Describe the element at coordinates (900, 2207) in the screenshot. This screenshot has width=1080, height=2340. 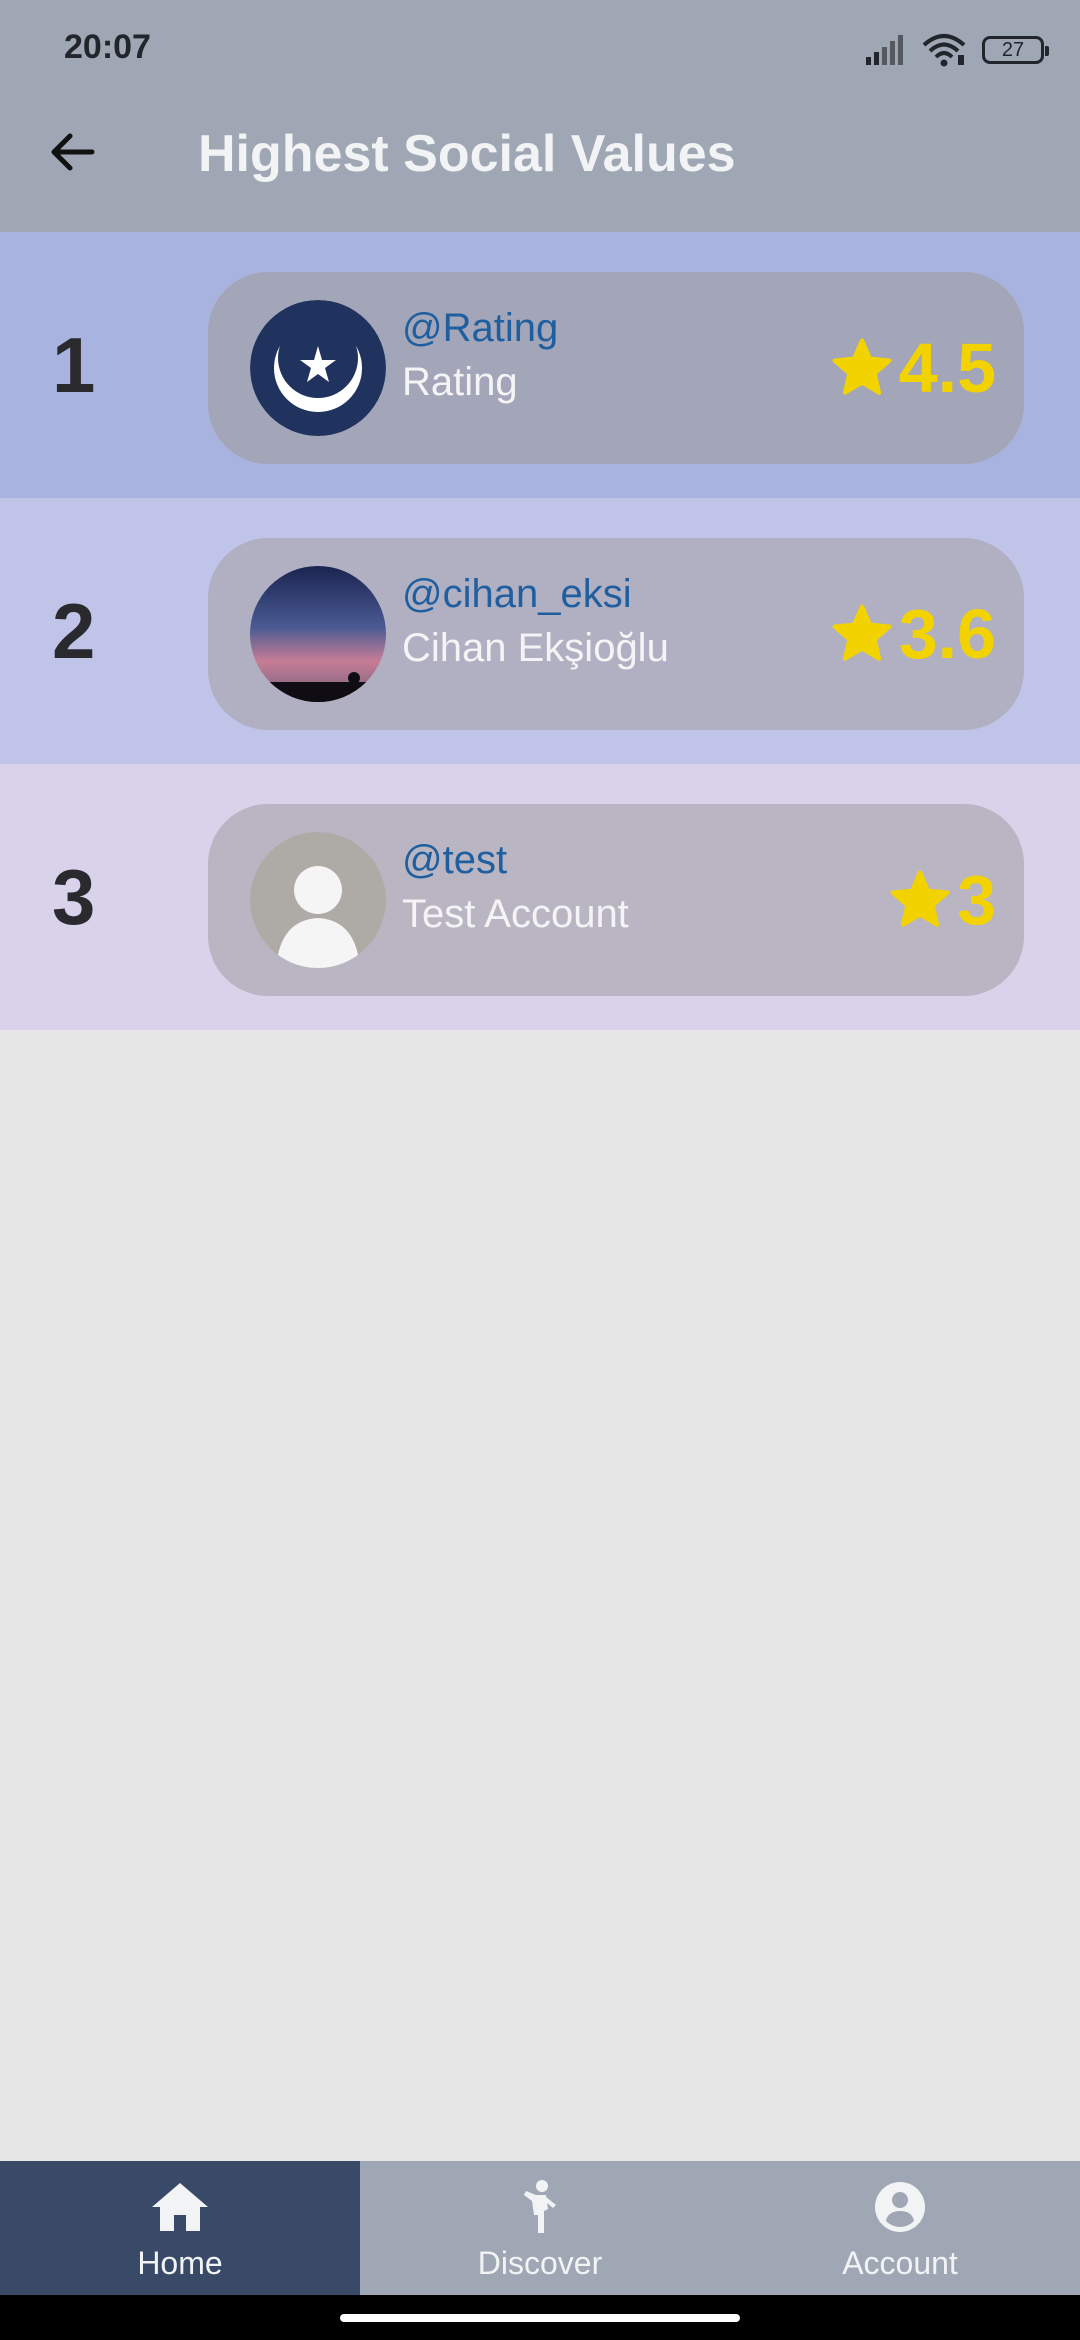
I see `account-circle-icon` at that location.